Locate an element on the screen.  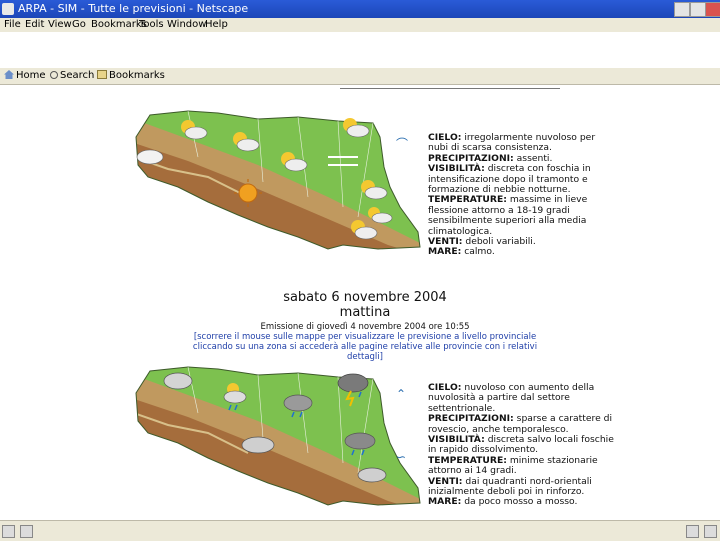
home-icon is located at coordinates (9, 74).